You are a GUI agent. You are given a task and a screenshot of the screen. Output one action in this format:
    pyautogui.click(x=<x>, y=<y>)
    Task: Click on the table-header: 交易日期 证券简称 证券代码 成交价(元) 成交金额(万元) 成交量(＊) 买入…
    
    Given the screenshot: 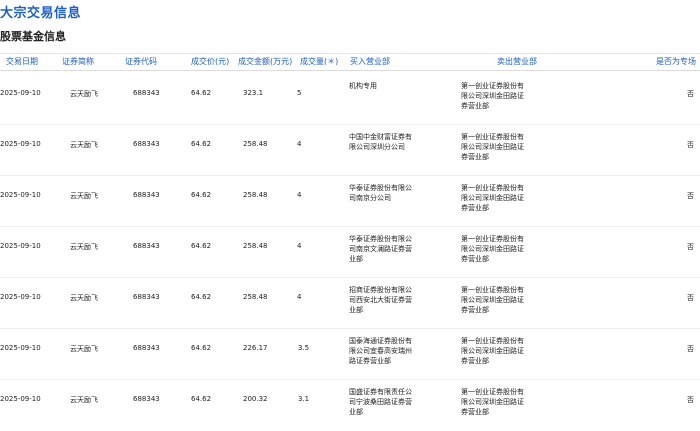 What is the action you would take?
    pyautogui.click(x=350, y=62)
    